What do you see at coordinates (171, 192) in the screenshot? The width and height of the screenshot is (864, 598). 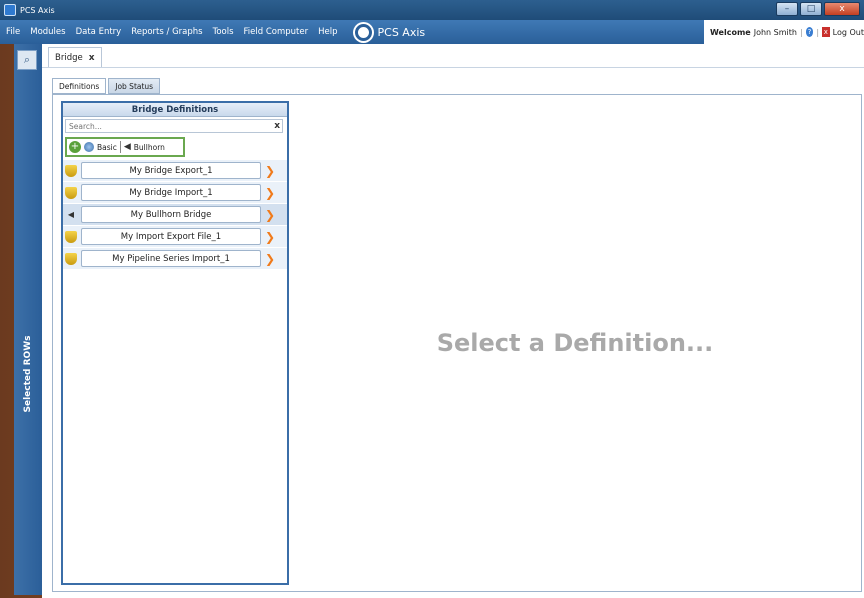 I see `definition-button: My Bridge Import_1` at bounding box center [171, 192].